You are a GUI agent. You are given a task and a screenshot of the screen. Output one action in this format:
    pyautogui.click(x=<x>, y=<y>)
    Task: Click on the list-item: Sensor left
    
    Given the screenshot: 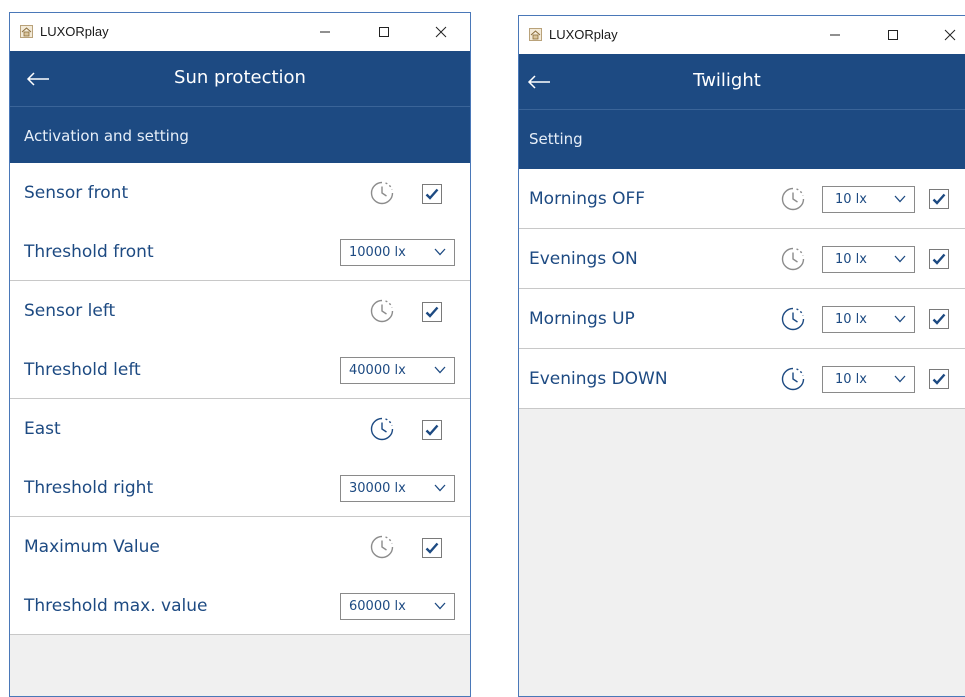 What is the action you would take?
    pyautogui.click(x=240, y=310)
    